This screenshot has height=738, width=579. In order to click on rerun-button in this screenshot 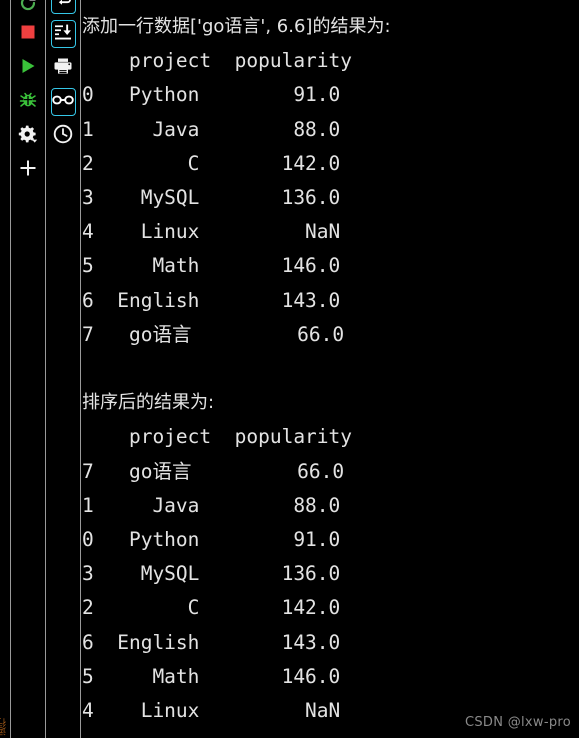, I will do `click(28, 8)`.